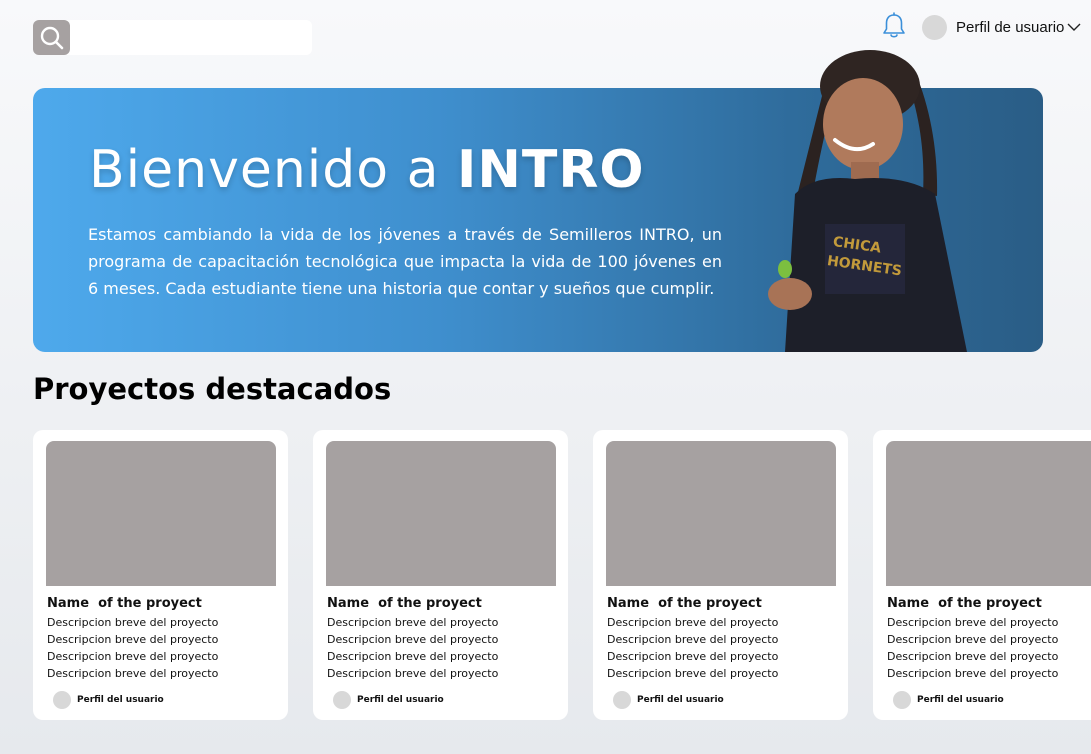 This screenshot has width=1091, height=754. I want to click on search-icon, so click(51, 37).